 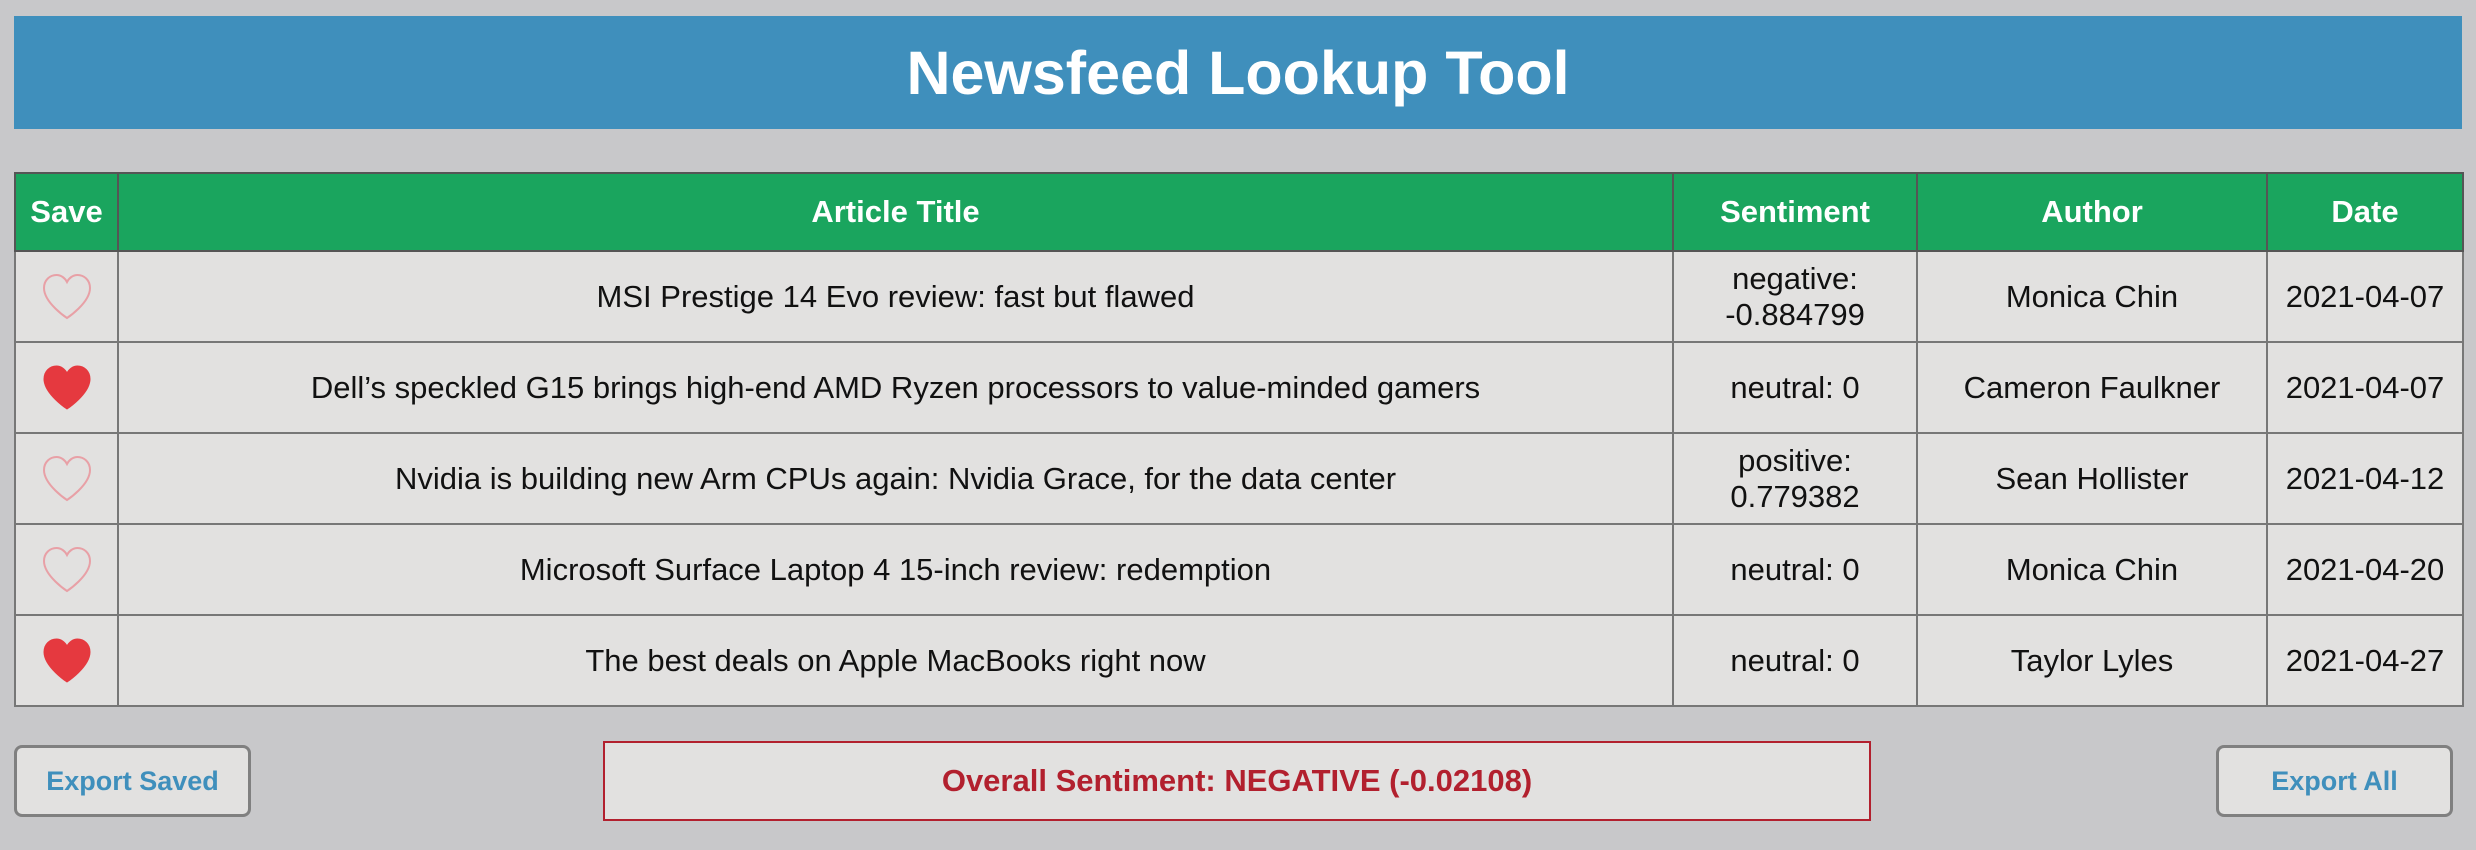 I want to click on sentiment-cell: negative: -0.884799, so click(x=1795, y=296).